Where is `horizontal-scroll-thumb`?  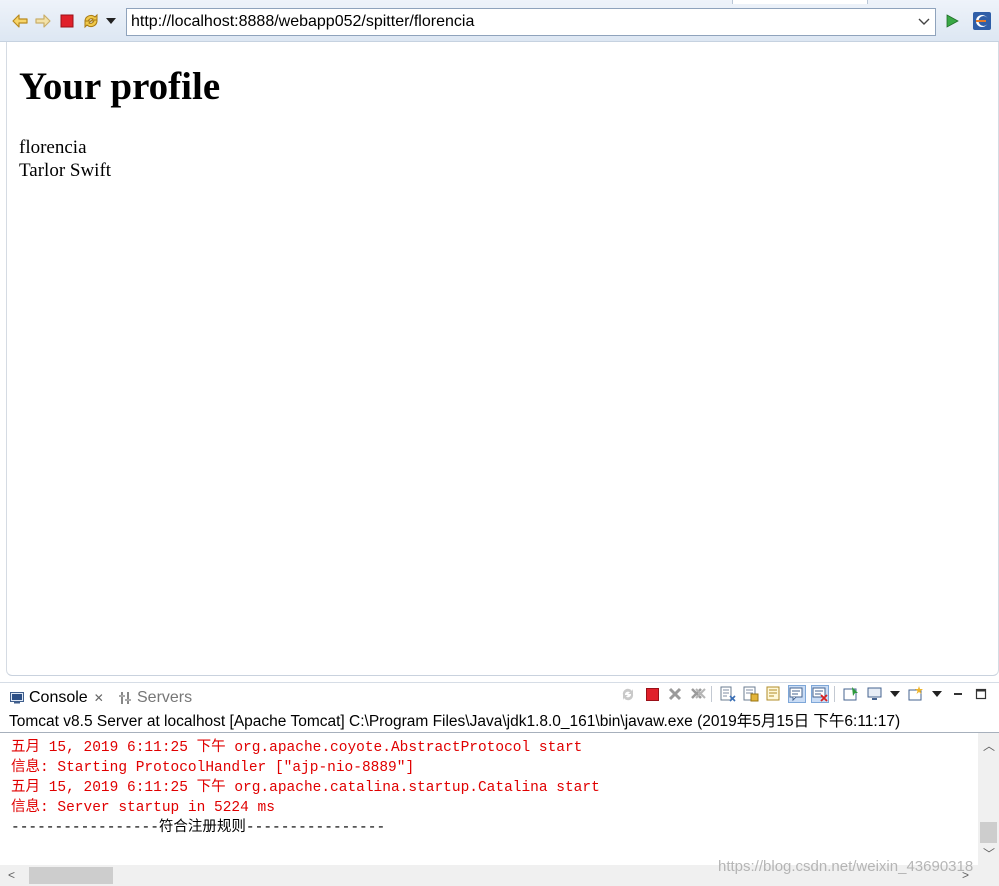 horizontal-scroll-thumb is located at coordinates (71, 875).